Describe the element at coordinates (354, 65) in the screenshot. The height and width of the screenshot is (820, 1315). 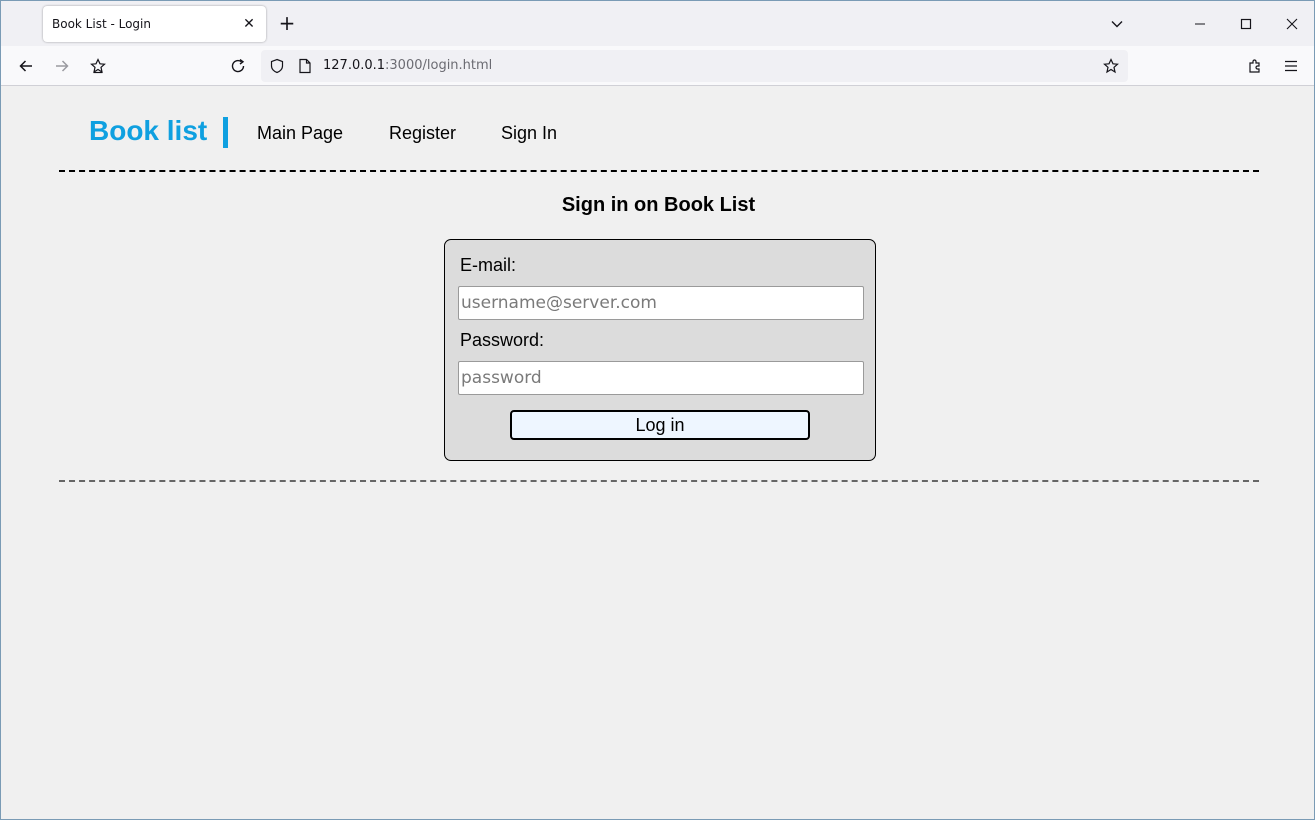
I see `url-host: 127.0.0.1` at that location.